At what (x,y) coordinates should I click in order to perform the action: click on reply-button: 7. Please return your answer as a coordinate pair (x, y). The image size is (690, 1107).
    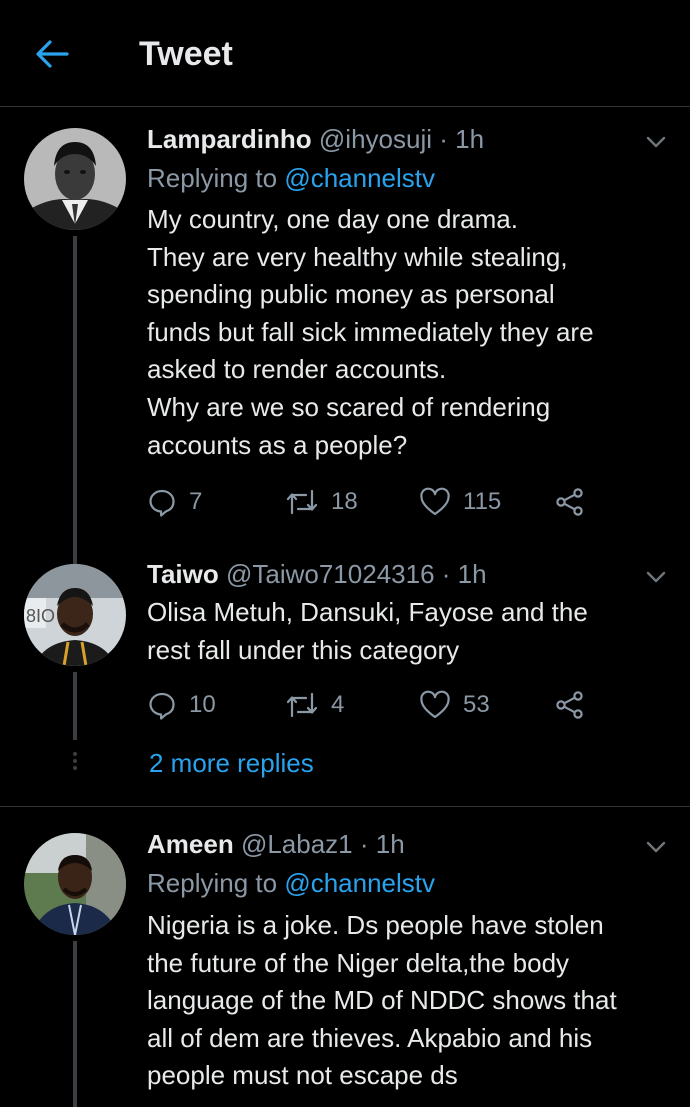
    Looking at the image, I should click on (174, 502).